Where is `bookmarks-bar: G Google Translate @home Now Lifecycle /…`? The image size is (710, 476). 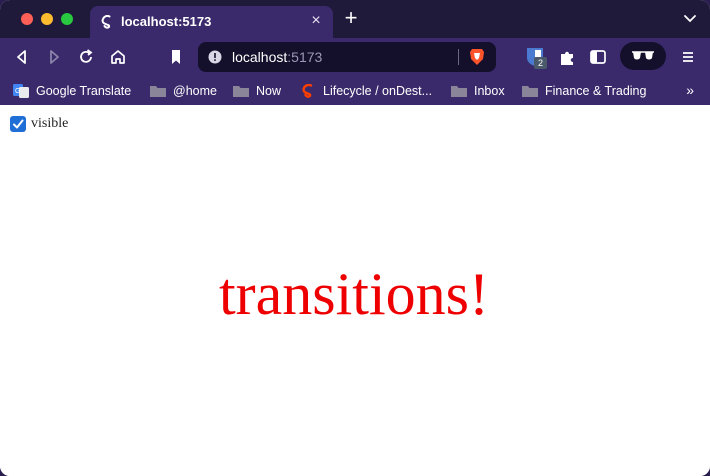
bookmarks-bar: G Google Translate @home Now Lifecycle /… is located at coordinates (355, 90).